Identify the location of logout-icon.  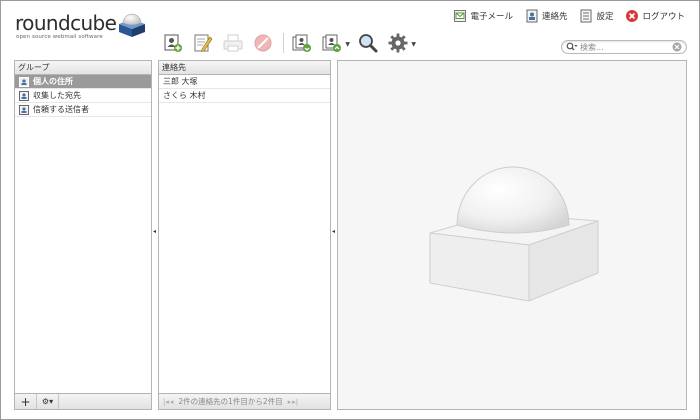
(632, 16).